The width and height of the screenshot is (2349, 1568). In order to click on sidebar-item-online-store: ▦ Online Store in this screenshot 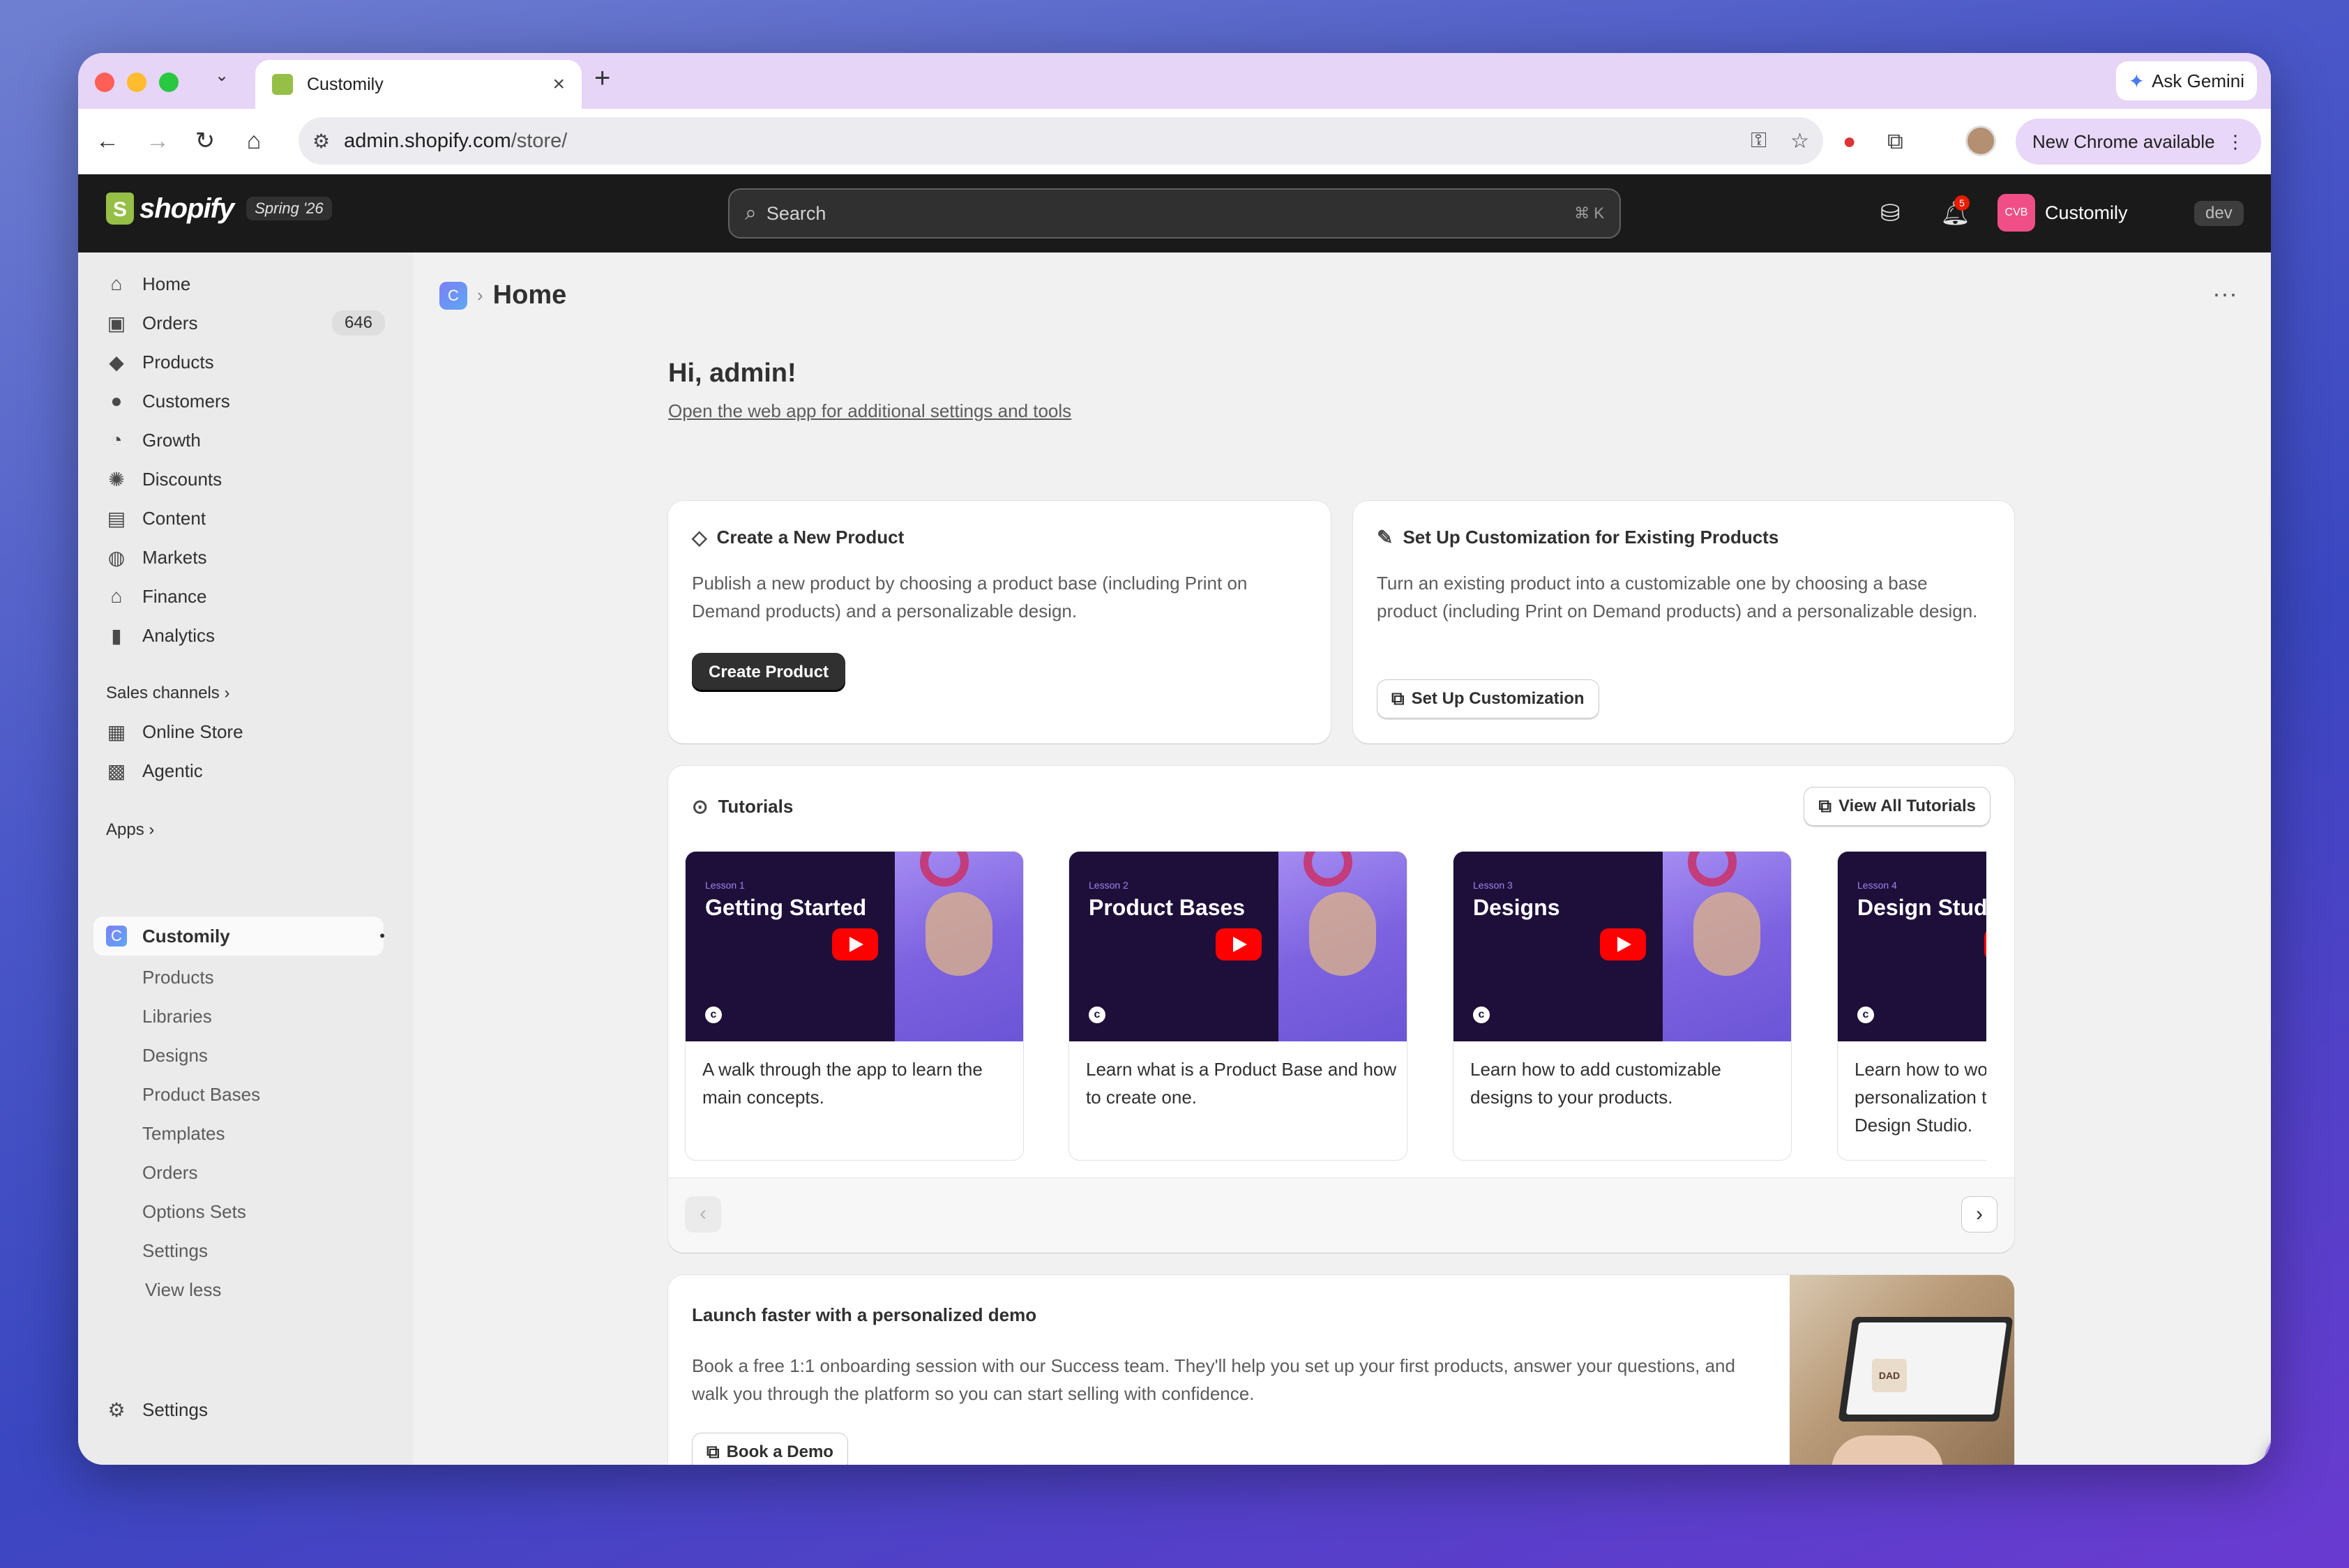, I will do `click(245, 732)`.